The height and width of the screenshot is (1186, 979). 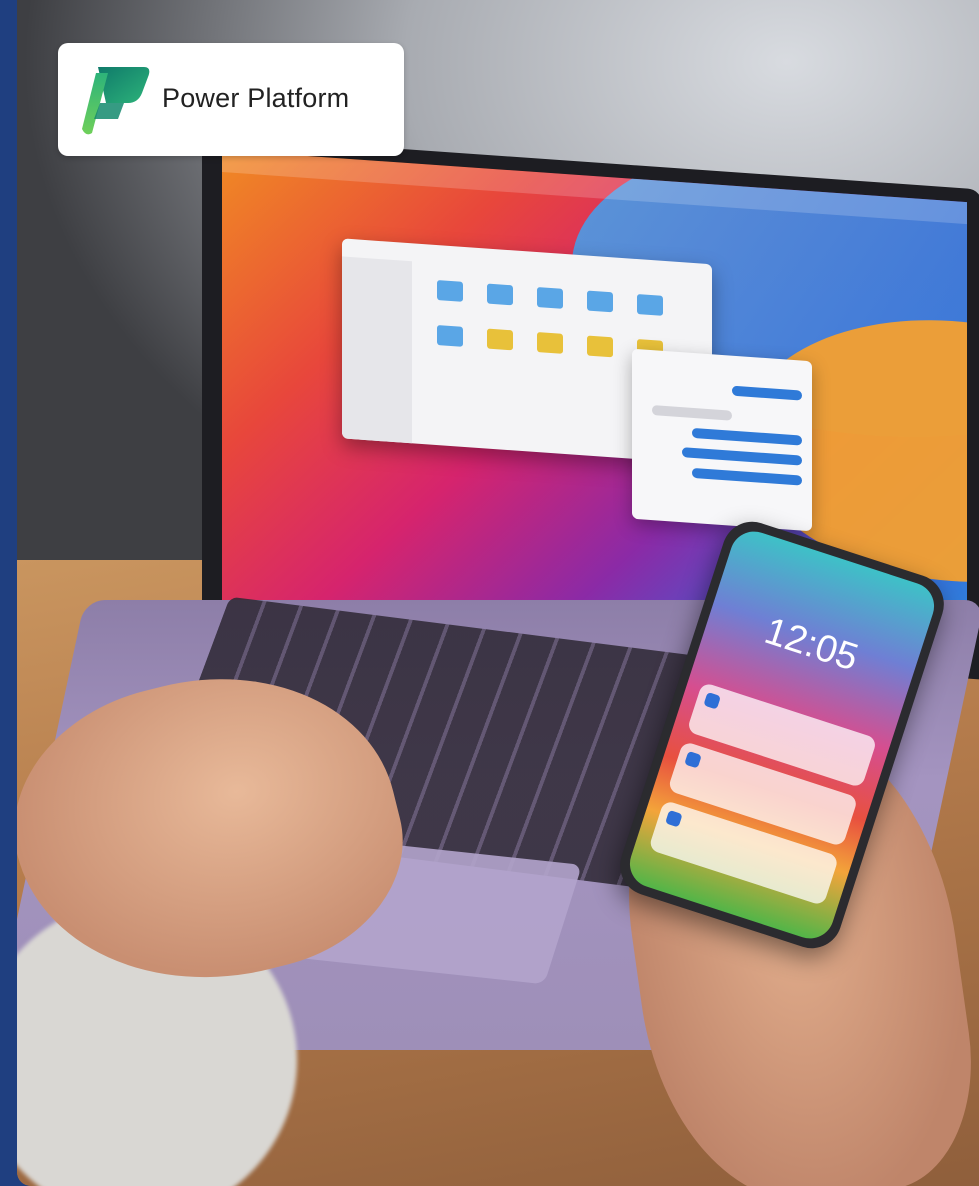 What do you see at coordinates (116, 101) in the screenshot?
I see `power-platform-logo-icon` at bounding box center [116, 101].